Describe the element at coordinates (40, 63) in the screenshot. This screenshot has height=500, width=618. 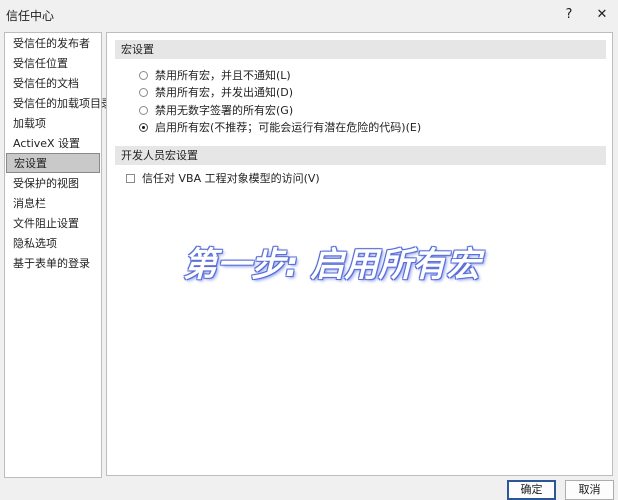
I see `sidebar-item-label: 受信任位置` at that location.